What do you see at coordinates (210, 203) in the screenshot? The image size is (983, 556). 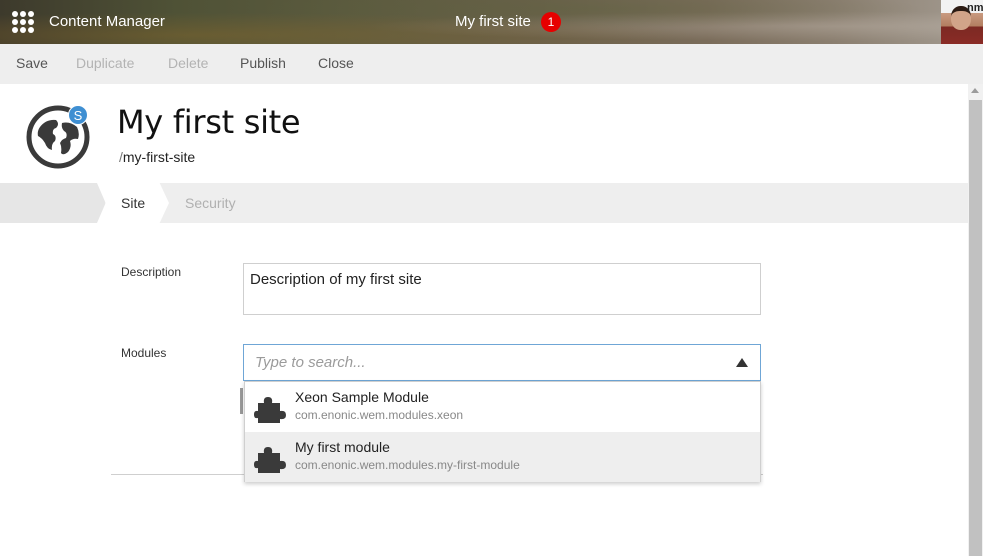 I see `tab-security: Security` at bounding box center [210, 203].